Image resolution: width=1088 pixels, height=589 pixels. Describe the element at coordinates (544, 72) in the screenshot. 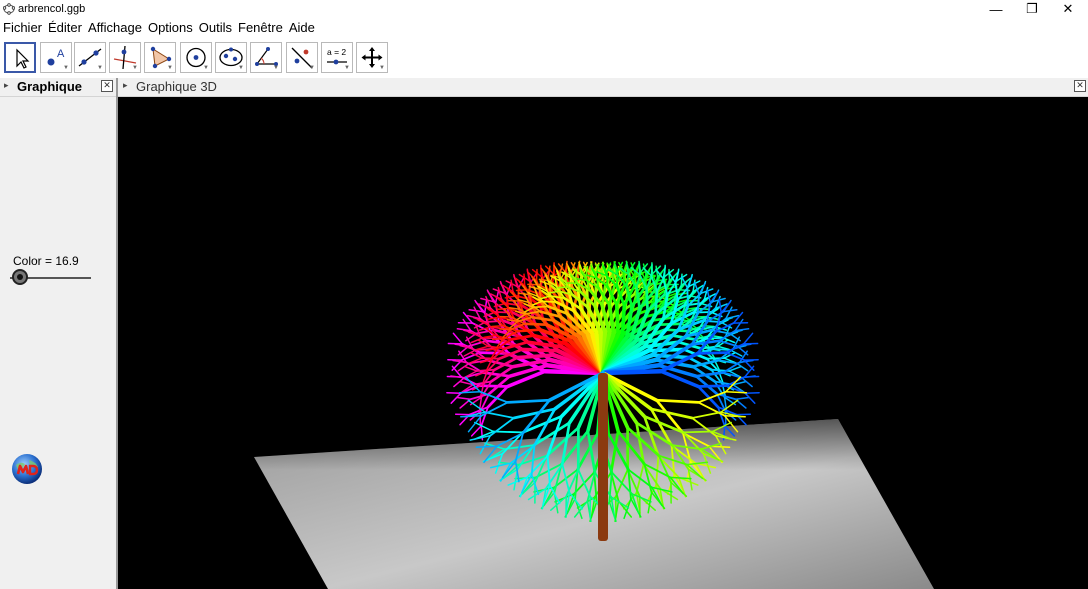

I see `toolbar: A ▼ ▼ ▼ ▼ ▼ ▼ ▼ ▼ a = 2 ▼ ▼` at that location.